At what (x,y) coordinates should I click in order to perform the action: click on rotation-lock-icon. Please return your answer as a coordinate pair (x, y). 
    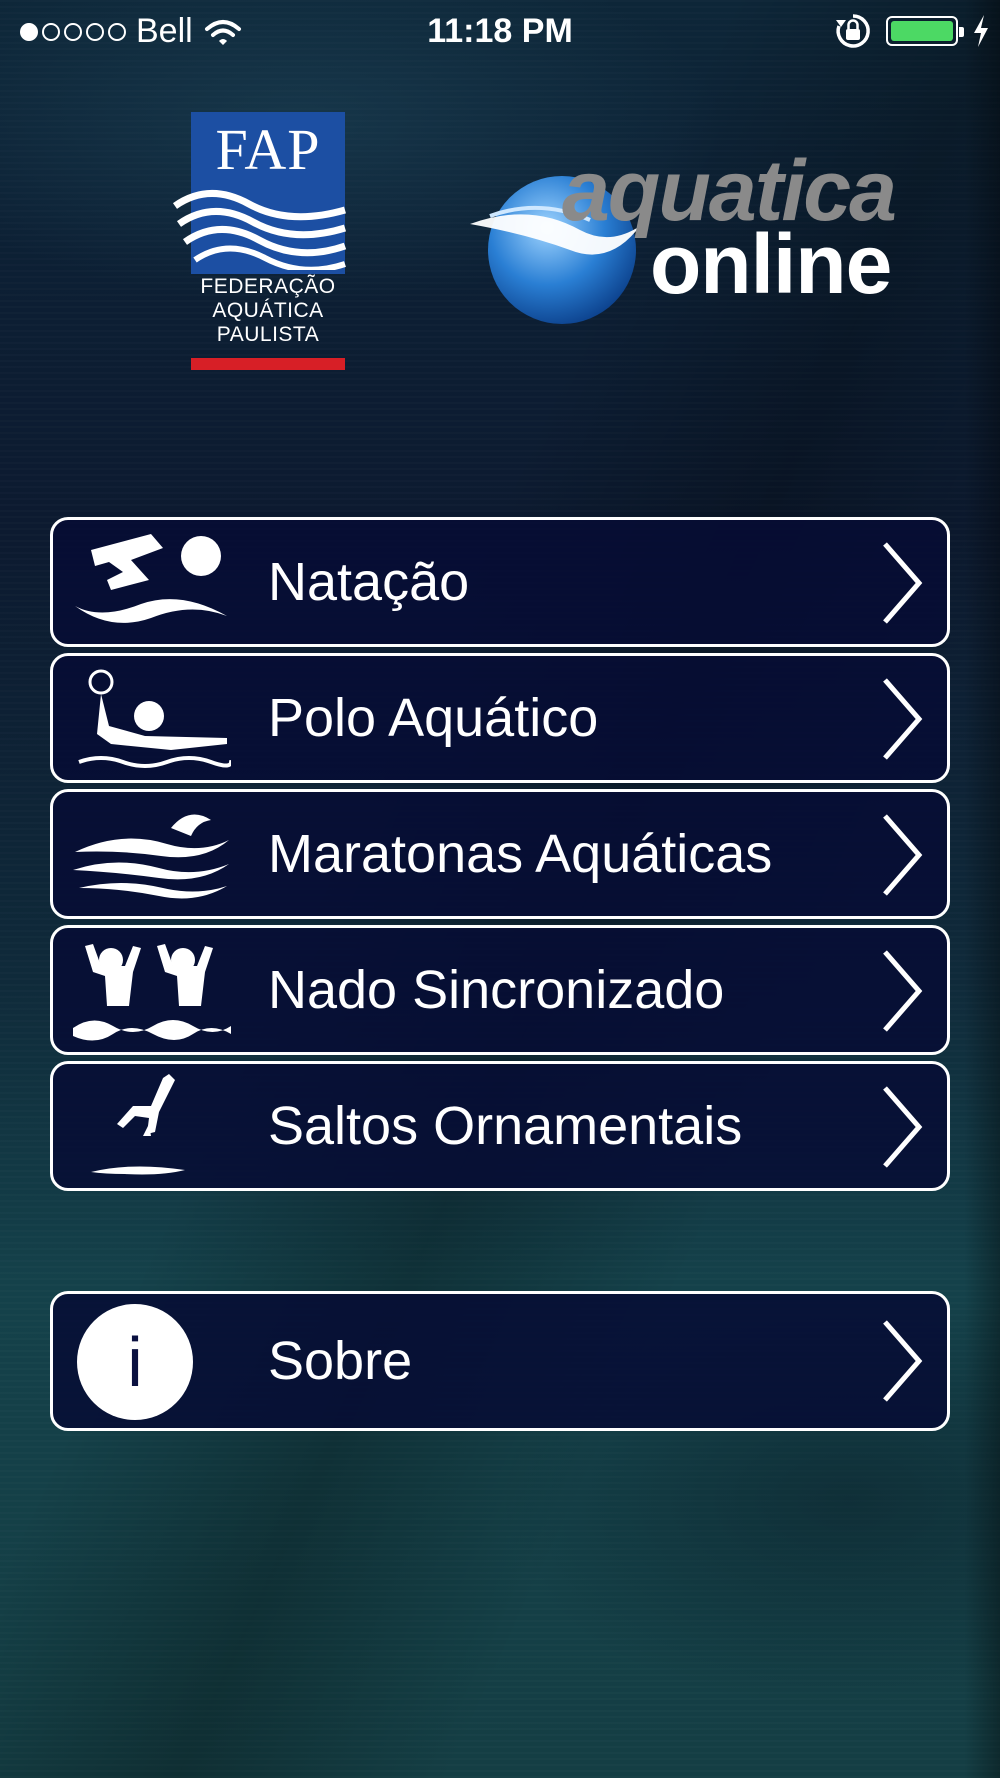
    Looking at the image, I should click on (853, 31).